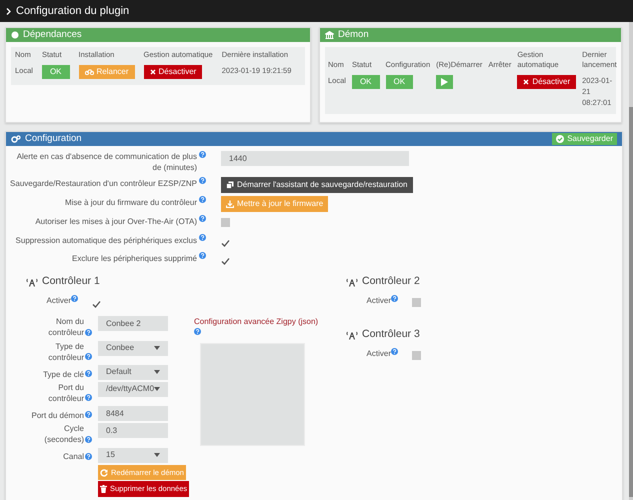 The height and width of the screenshot is (500, 633). Describe the element at coordinates (73, 11) in the screenshot. I see `window-title: Configuration du plugin` at that location.